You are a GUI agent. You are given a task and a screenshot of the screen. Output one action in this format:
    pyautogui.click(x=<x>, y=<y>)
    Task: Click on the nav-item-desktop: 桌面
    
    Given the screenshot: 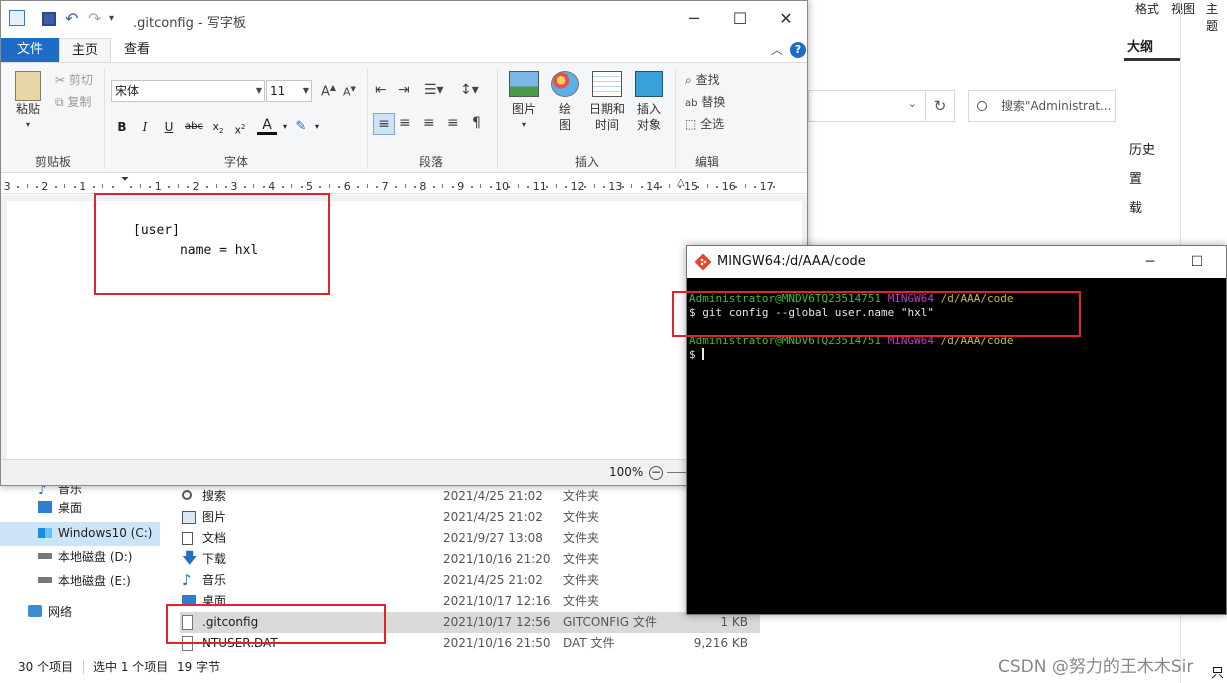 What is the action you would take?
    pyautogui.click(x=60, y=508)
    